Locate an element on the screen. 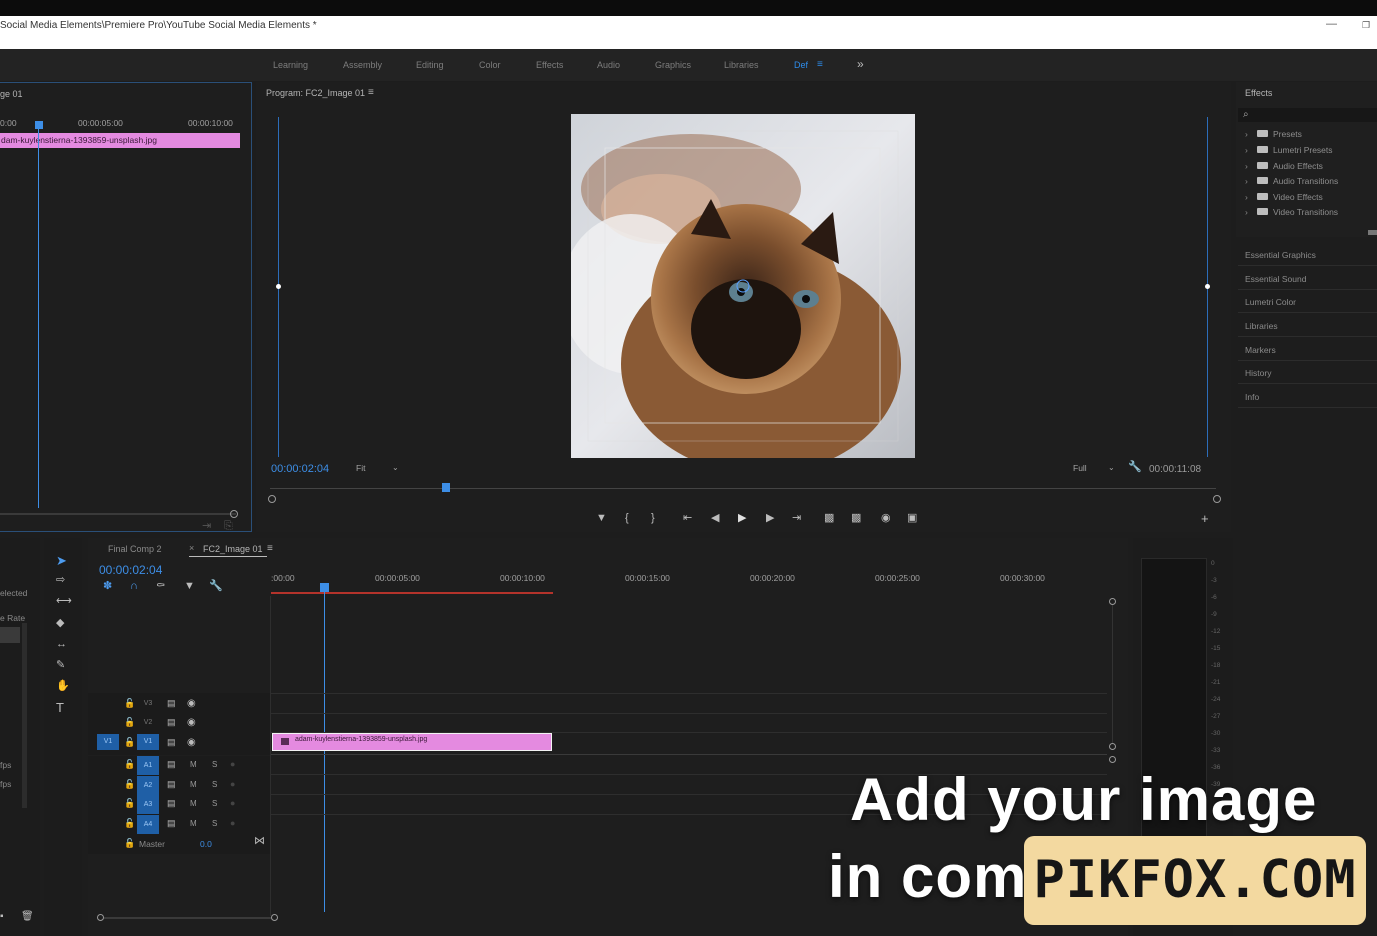  solo-button-a3: S is located at coordinates (214, 803).